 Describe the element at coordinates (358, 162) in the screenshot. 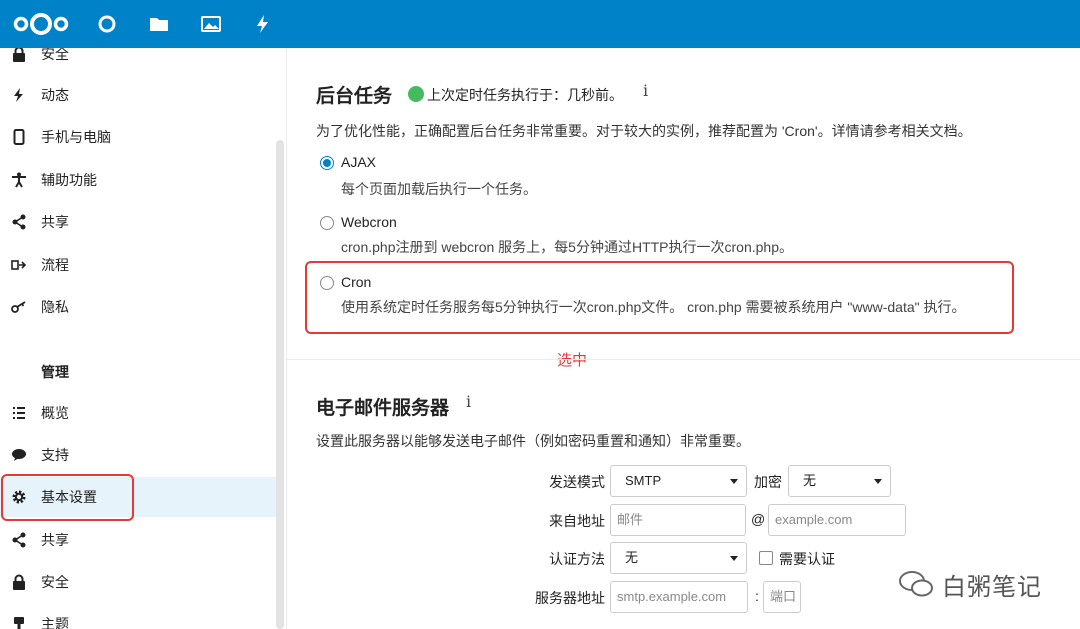

I see `option-ajax-label: AJAX` at that location.